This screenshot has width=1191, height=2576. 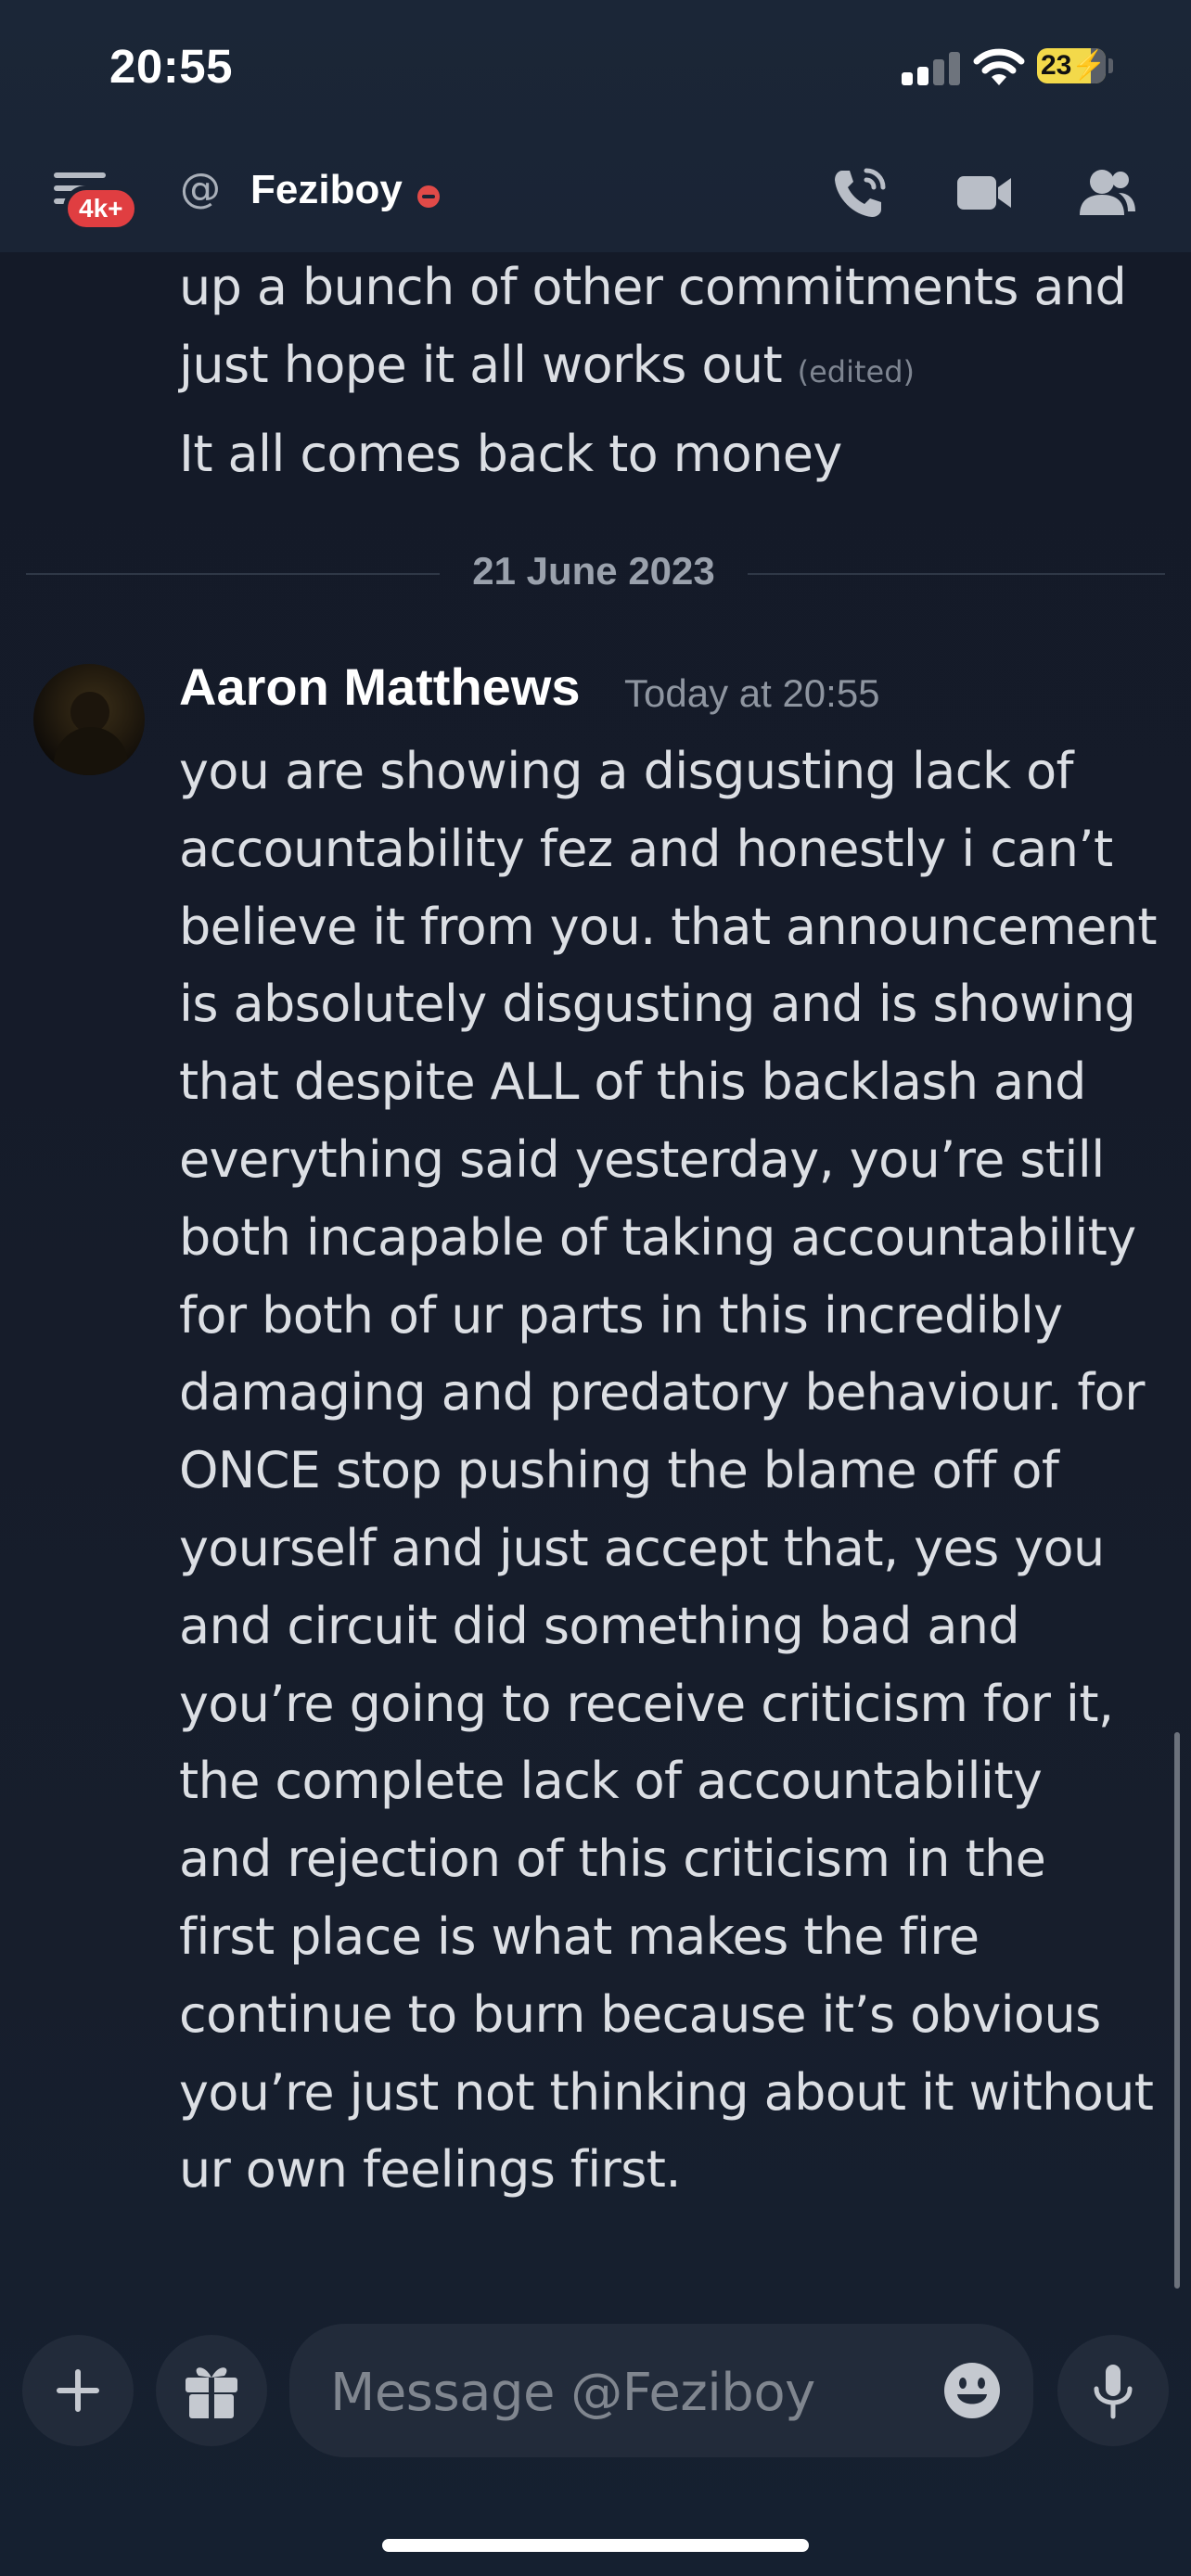 I want to click on gift-icon, so click(x=211, y=2393).